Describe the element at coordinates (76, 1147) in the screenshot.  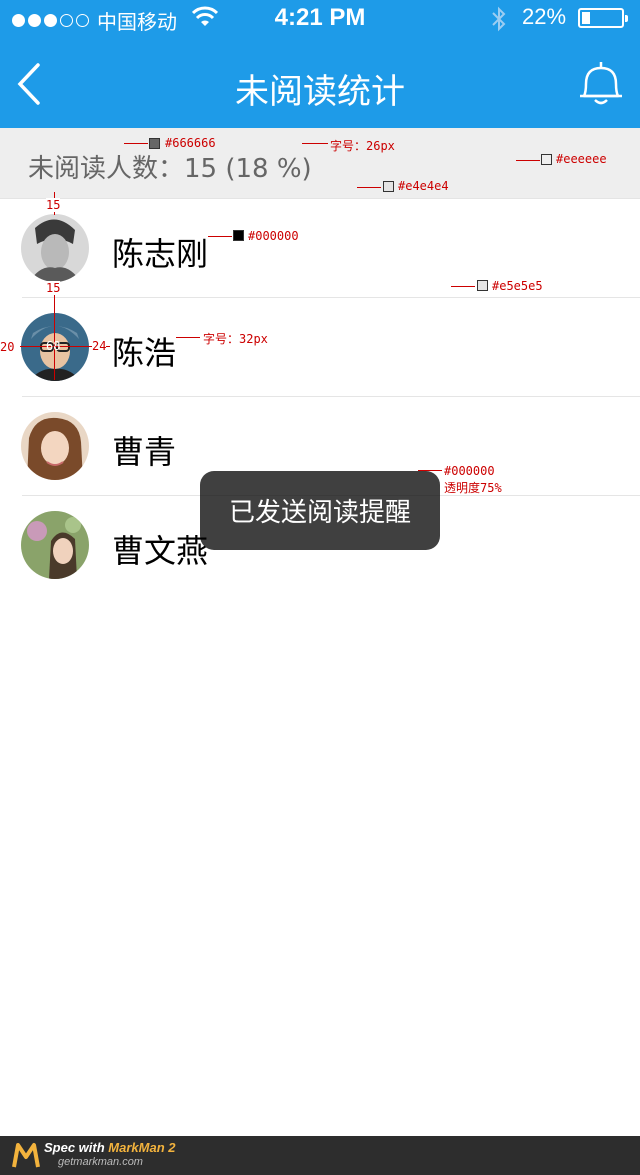
I see `spec-text: Spec with` at that location.